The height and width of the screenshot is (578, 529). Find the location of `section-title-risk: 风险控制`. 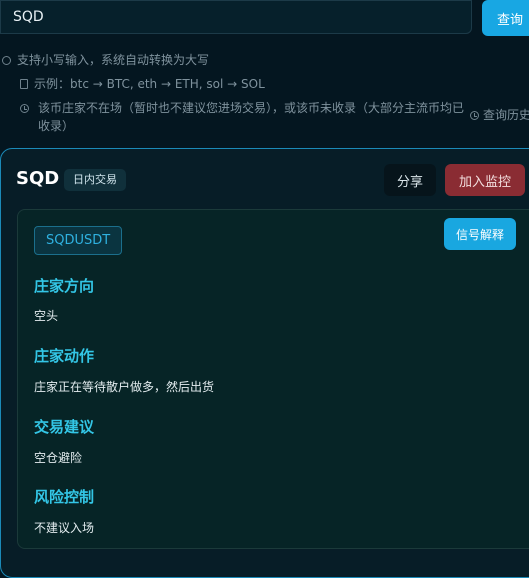

section-title-risk: 风险控制 is located at coordinates (64, 497).